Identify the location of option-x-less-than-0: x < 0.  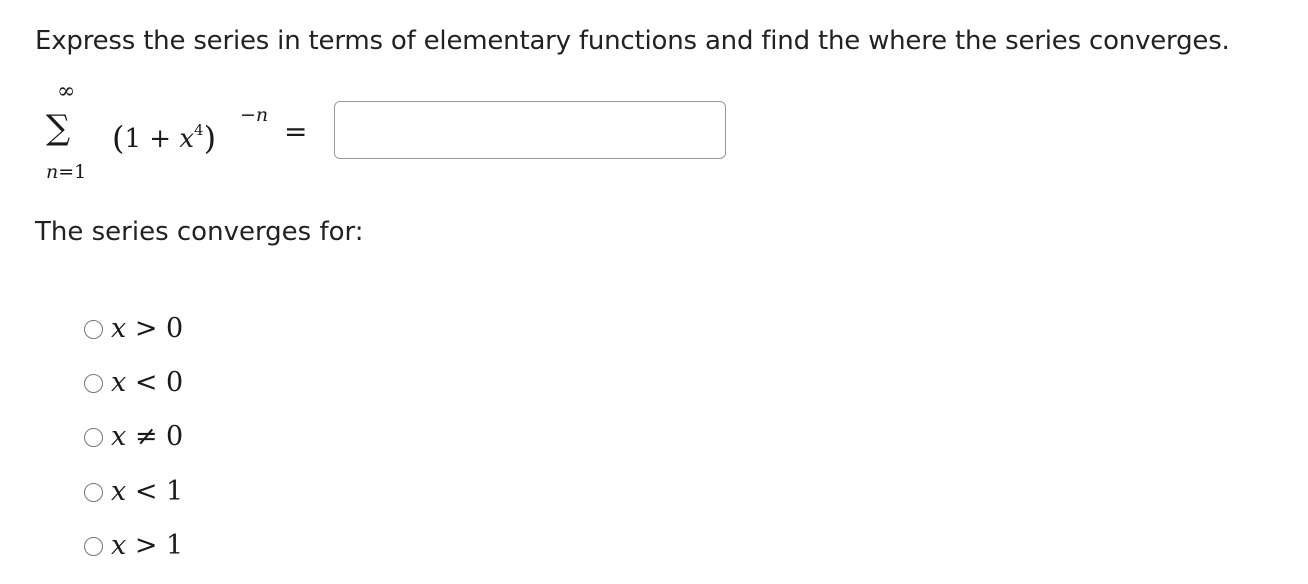
(133, 383).